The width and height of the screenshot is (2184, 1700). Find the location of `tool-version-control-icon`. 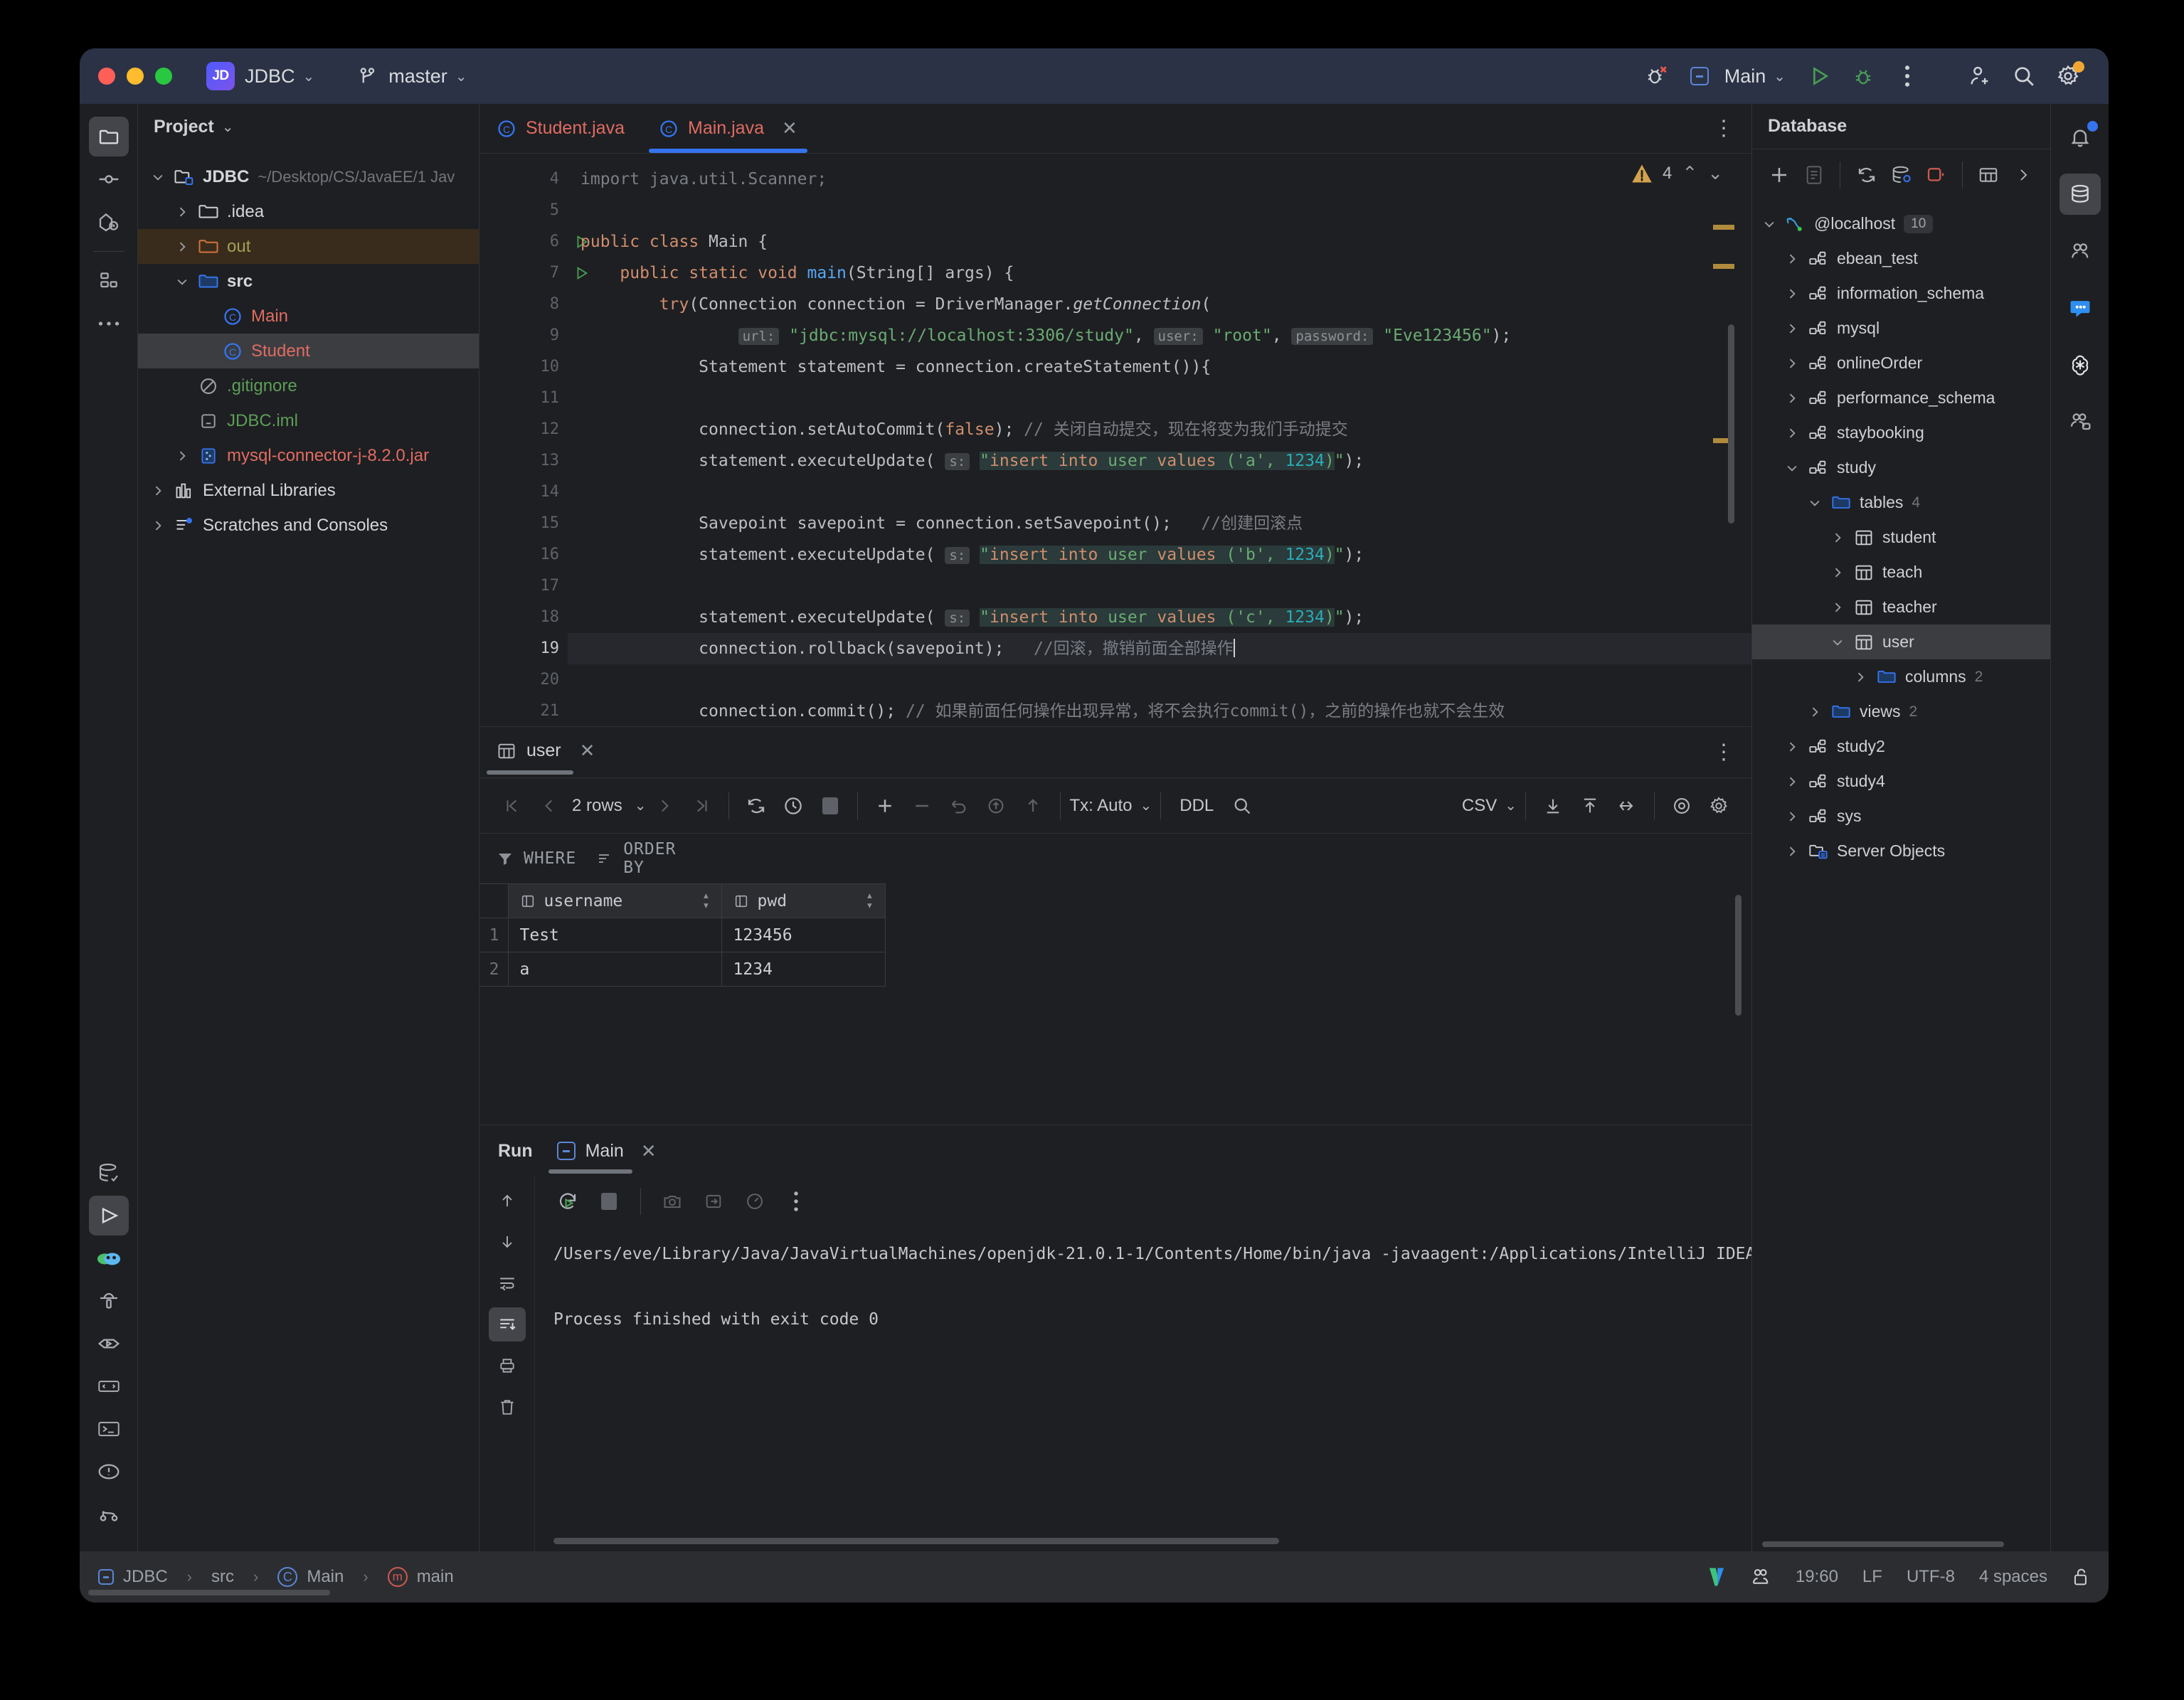

tool-version-control-icon is located at coordinates (109, 1514).